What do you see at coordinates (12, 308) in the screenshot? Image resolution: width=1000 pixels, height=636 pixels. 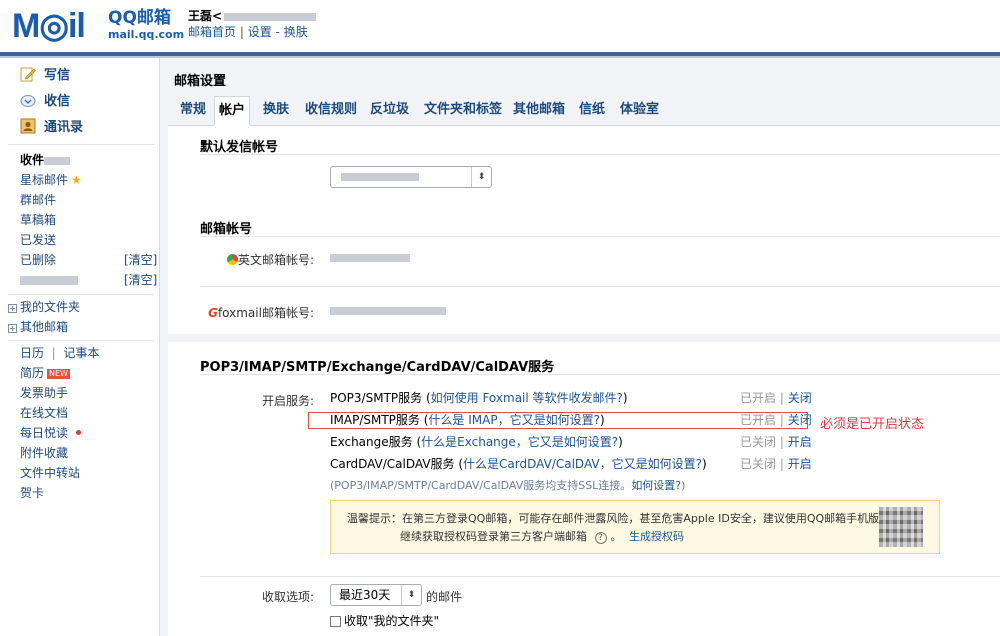 I see `expand-icon: +` at bounding box center [12, 308].